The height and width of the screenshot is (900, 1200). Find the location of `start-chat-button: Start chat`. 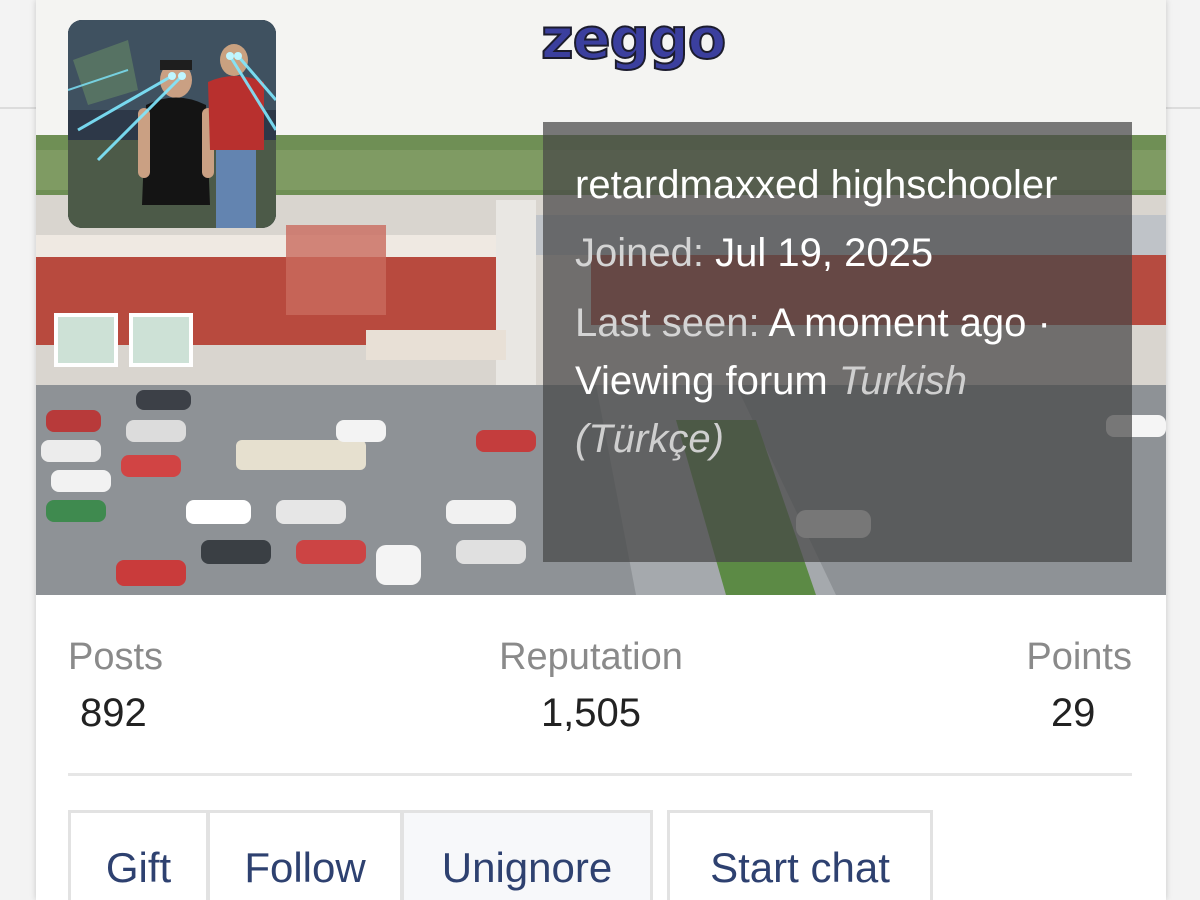

start-chat-button: Start chat is located at coordinates (800, 855).